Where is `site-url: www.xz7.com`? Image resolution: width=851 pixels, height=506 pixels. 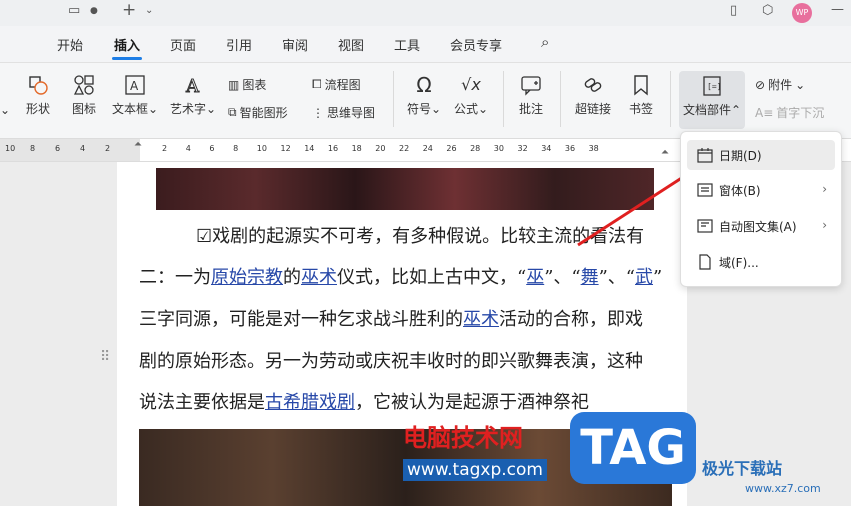 site-url: www.xz7.com is located at coordinates (783, 488).